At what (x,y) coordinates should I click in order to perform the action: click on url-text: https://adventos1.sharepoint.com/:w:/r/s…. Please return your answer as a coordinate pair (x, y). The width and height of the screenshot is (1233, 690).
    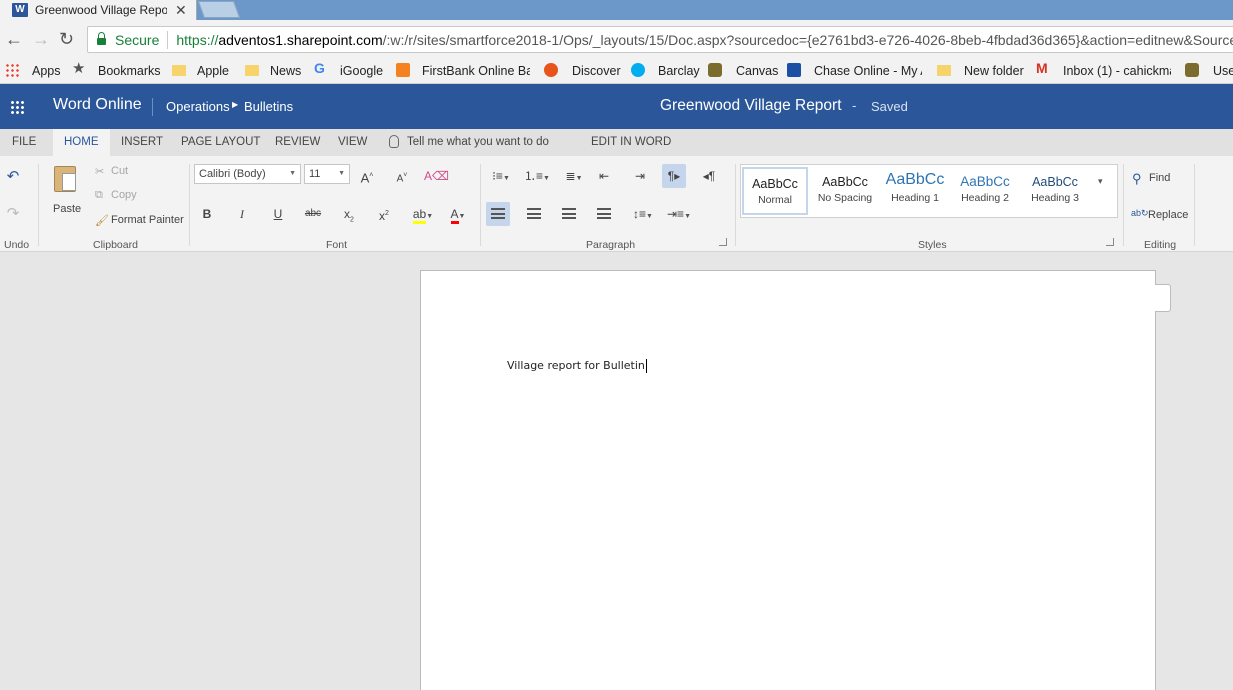
    Looking at the image, I should click on (704, 40).